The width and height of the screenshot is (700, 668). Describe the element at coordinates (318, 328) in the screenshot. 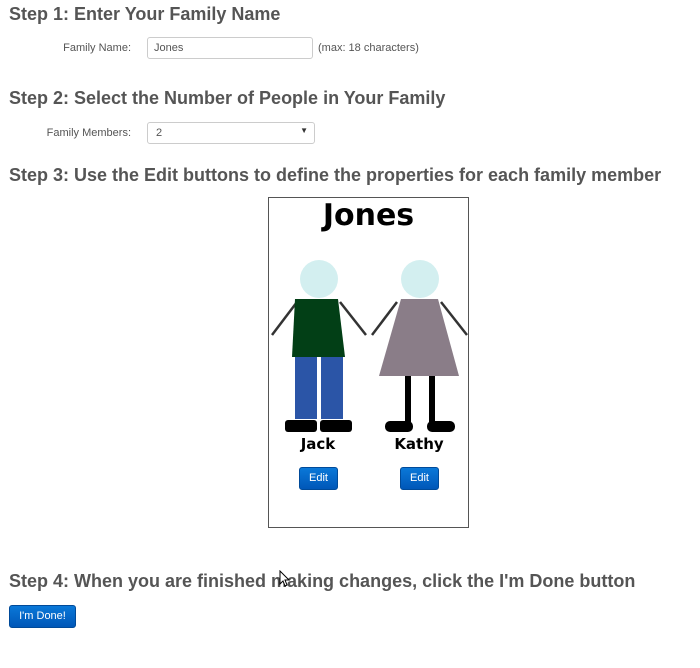

I see `jack-shirt` at that location.